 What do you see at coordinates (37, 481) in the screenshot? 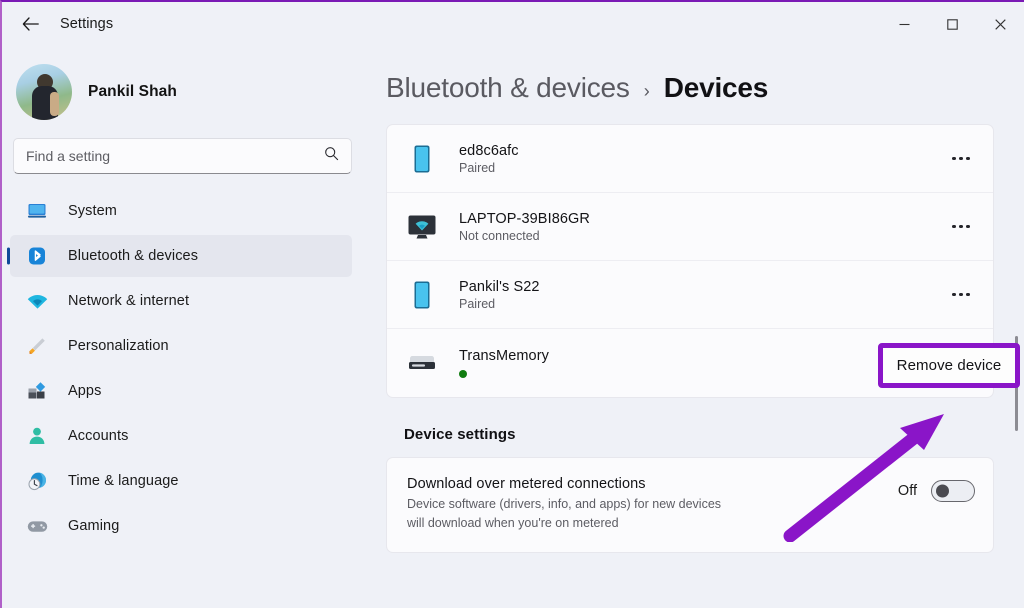
I see `clock-globe-icon` at bounding box center [37, 481].